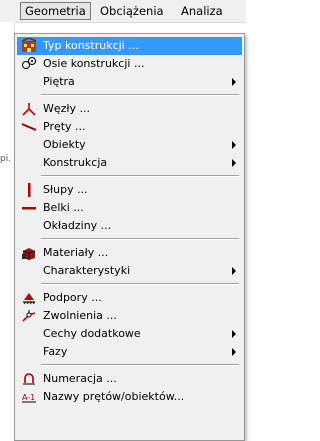 The width and height of the screenshot is (320, 441). What do you see at coordinates (29, 190) in the screenshot?
I see `column-icon` at bounding box center [29, 190].